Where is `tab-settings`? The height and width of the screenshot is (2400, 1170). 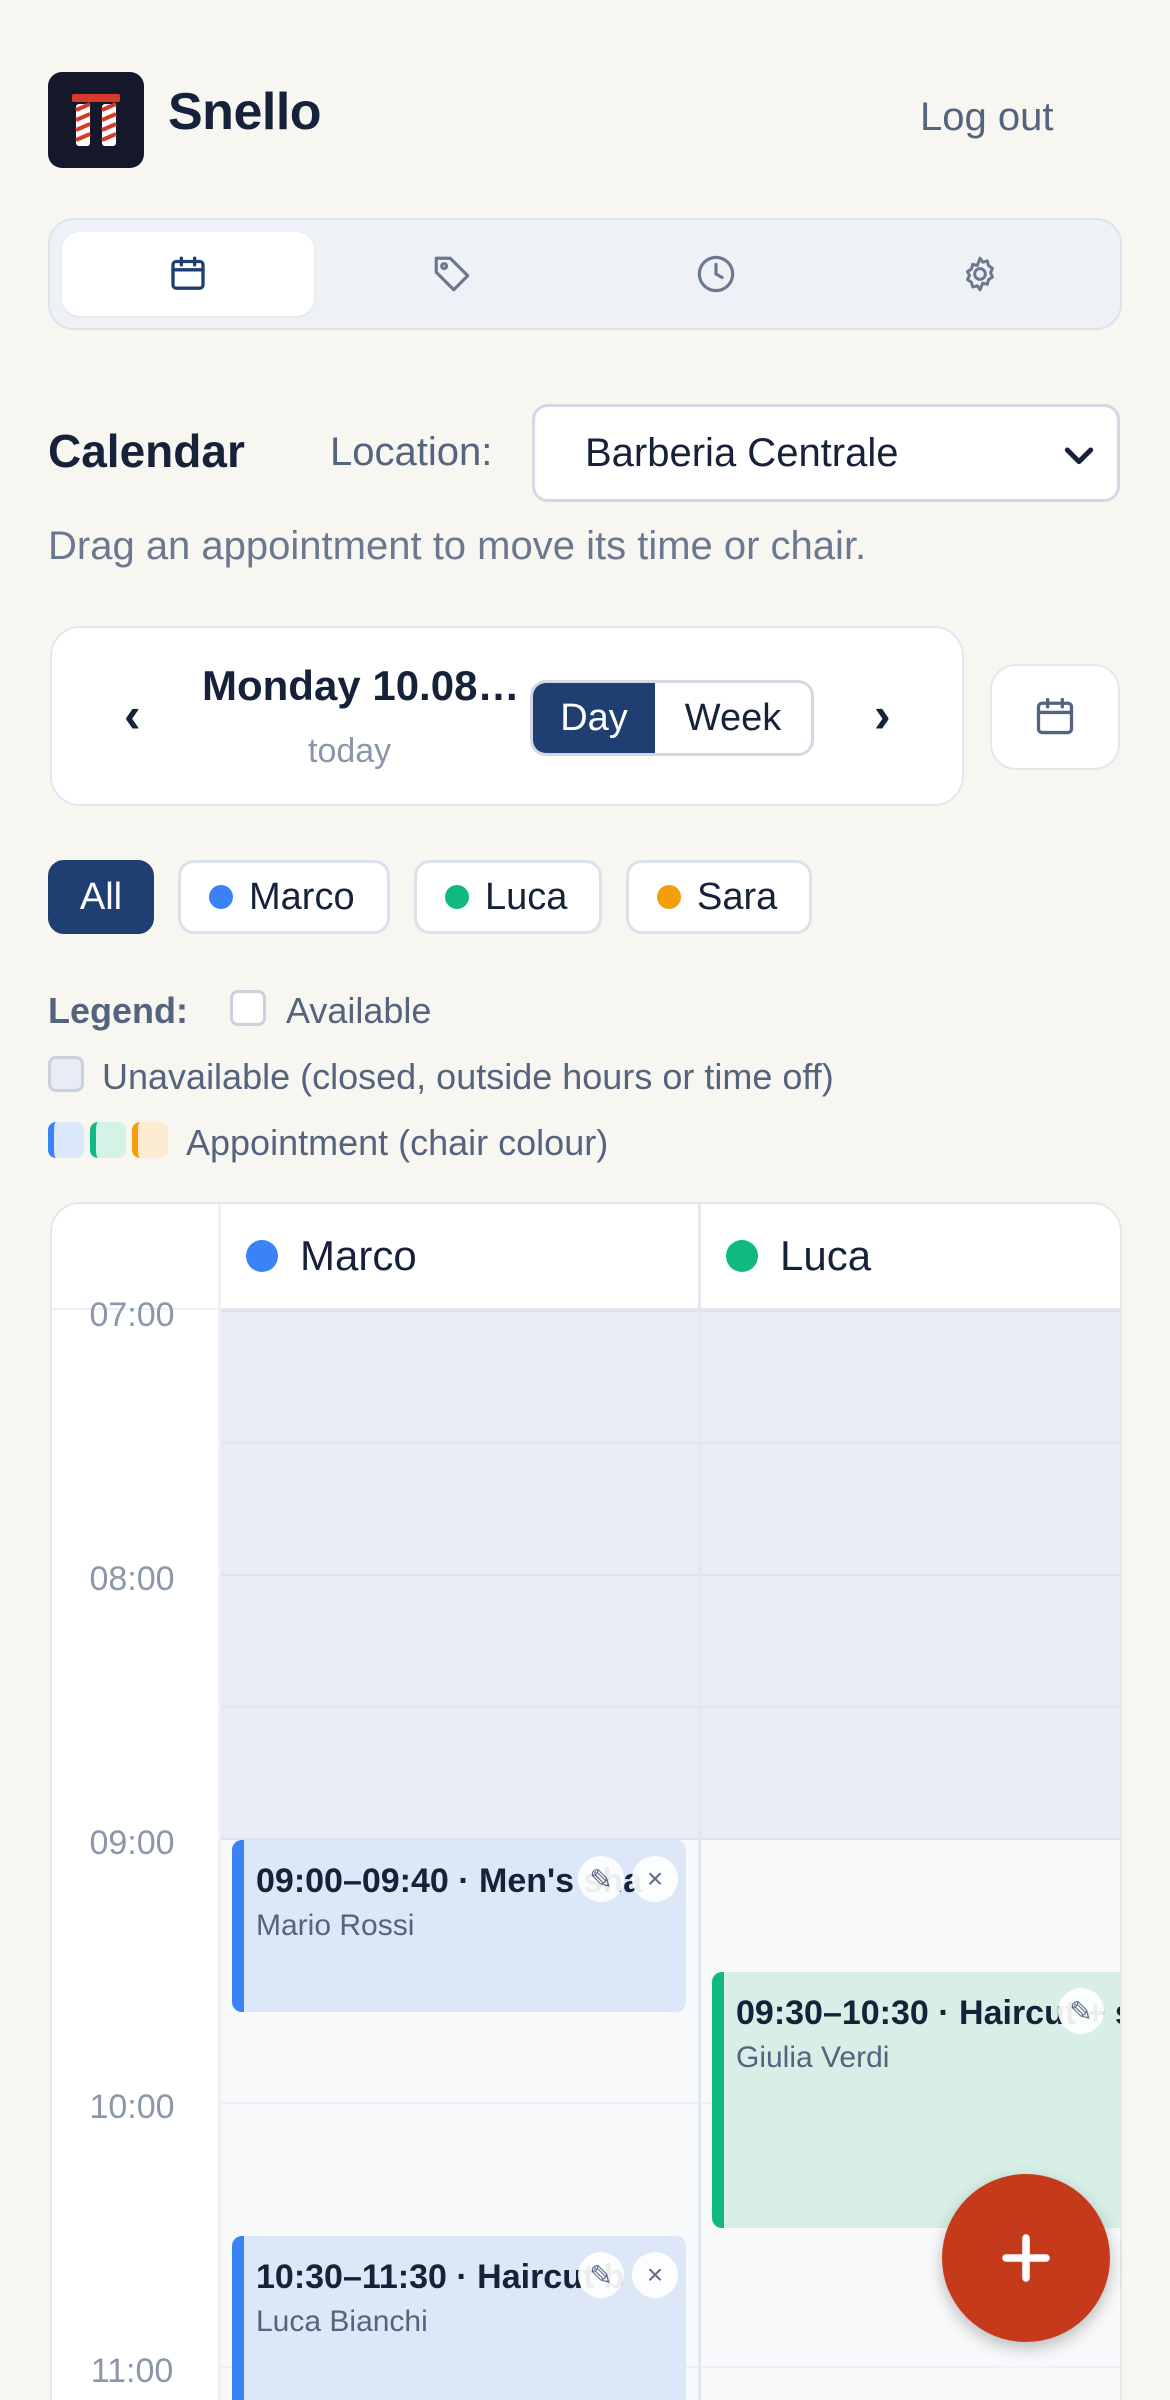 tab-settings is located at coordinates (980, 274).